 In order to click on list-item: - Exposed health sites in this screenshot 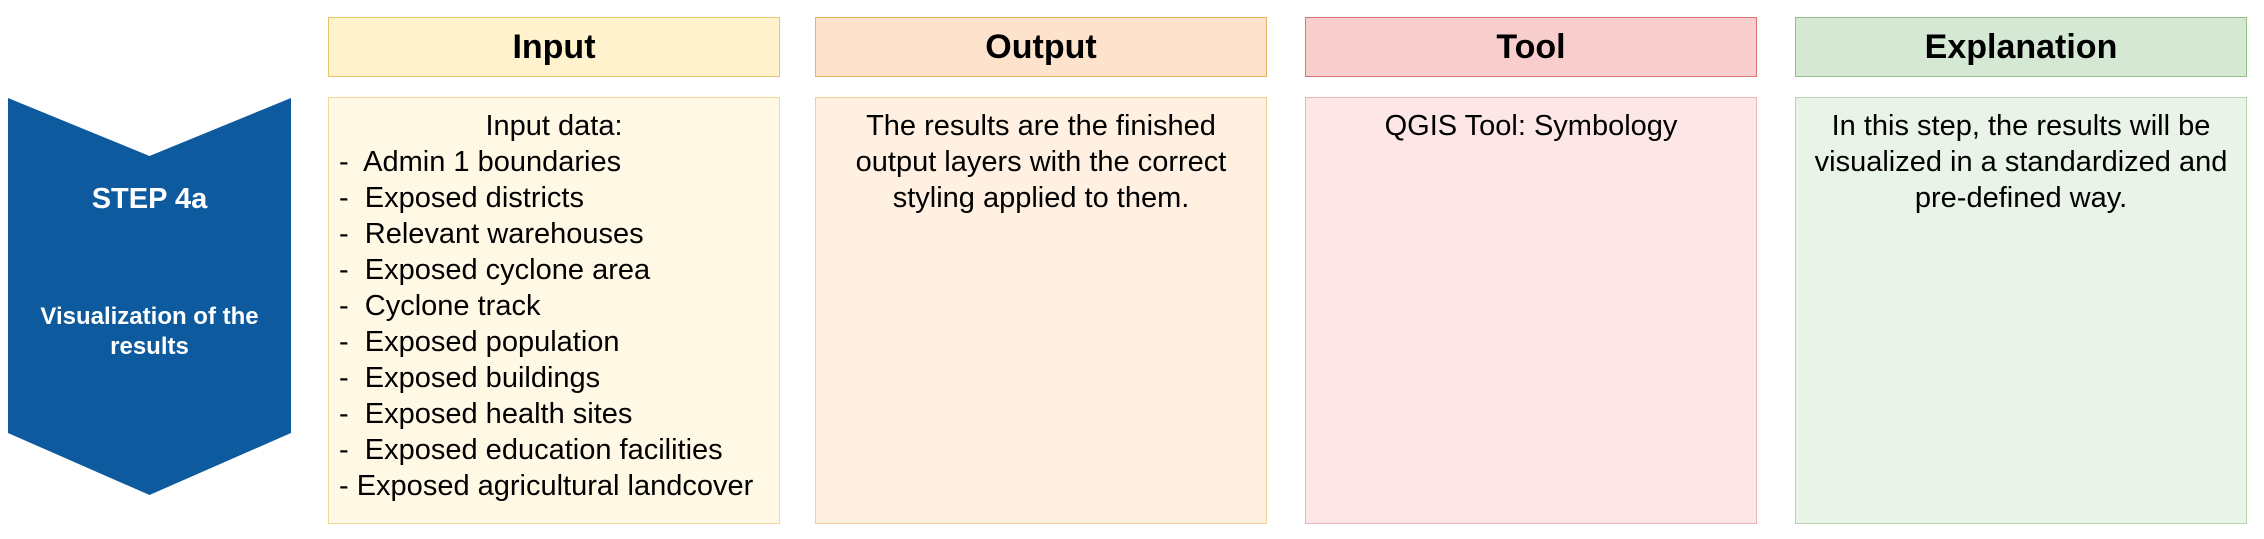, I will do `click(486, 414)`.